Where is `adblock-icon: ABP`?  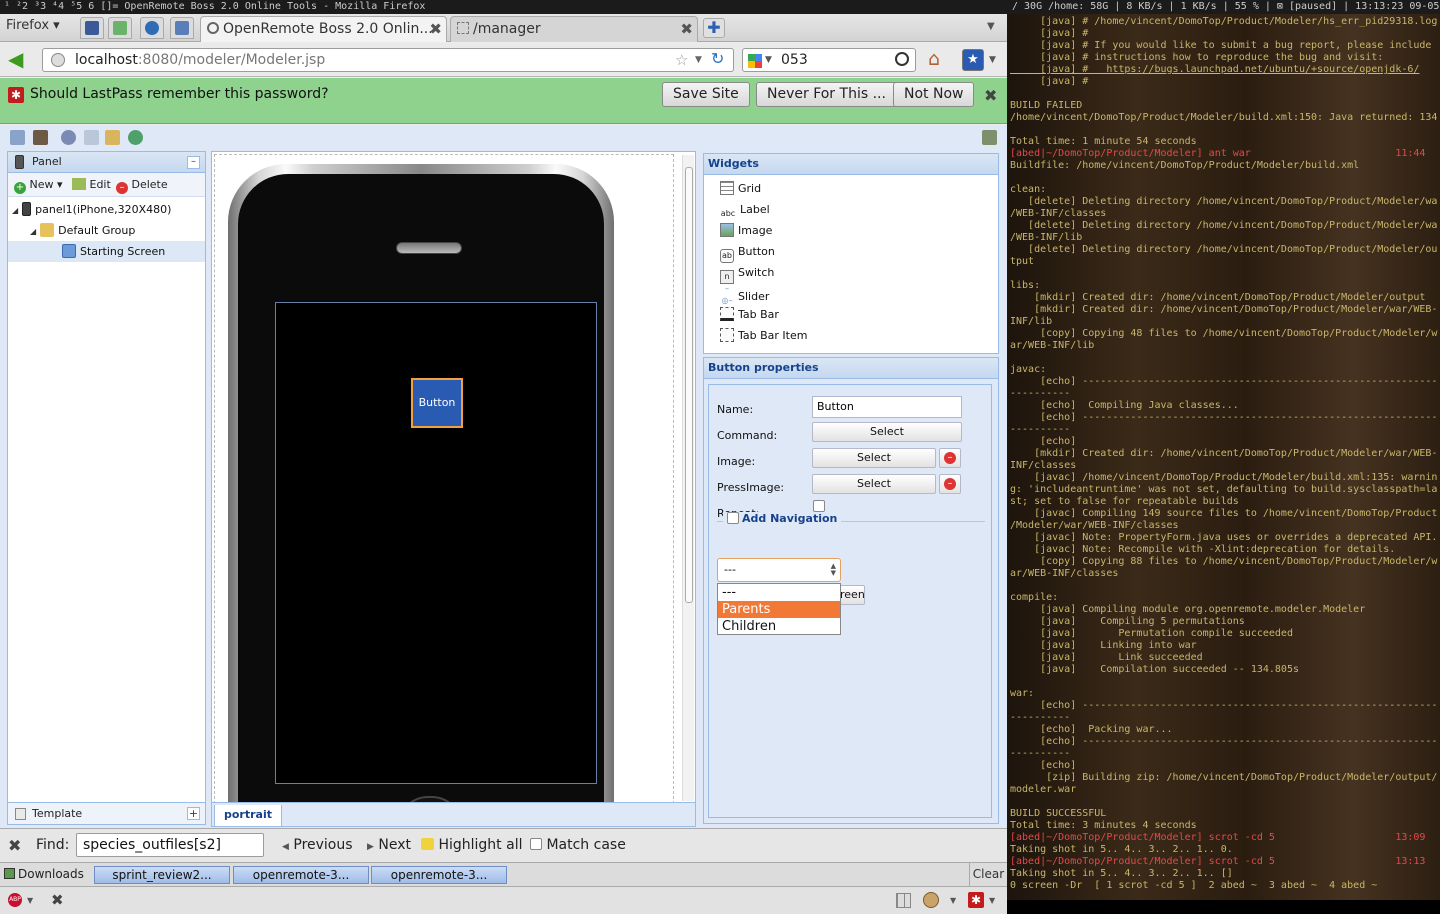
adblock-icon: ABP is located at coordinates (15, 900).